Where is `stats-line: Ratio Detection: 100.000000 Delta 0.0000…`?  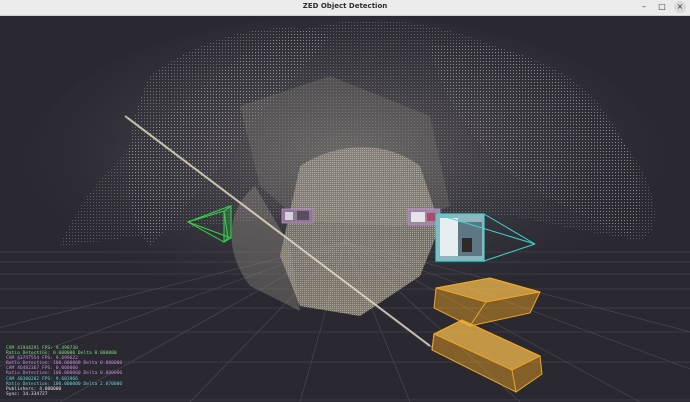
stats-line: Ratio Detection: 100.000000 Delta 0.0000… is located at coordinates (64, 374).